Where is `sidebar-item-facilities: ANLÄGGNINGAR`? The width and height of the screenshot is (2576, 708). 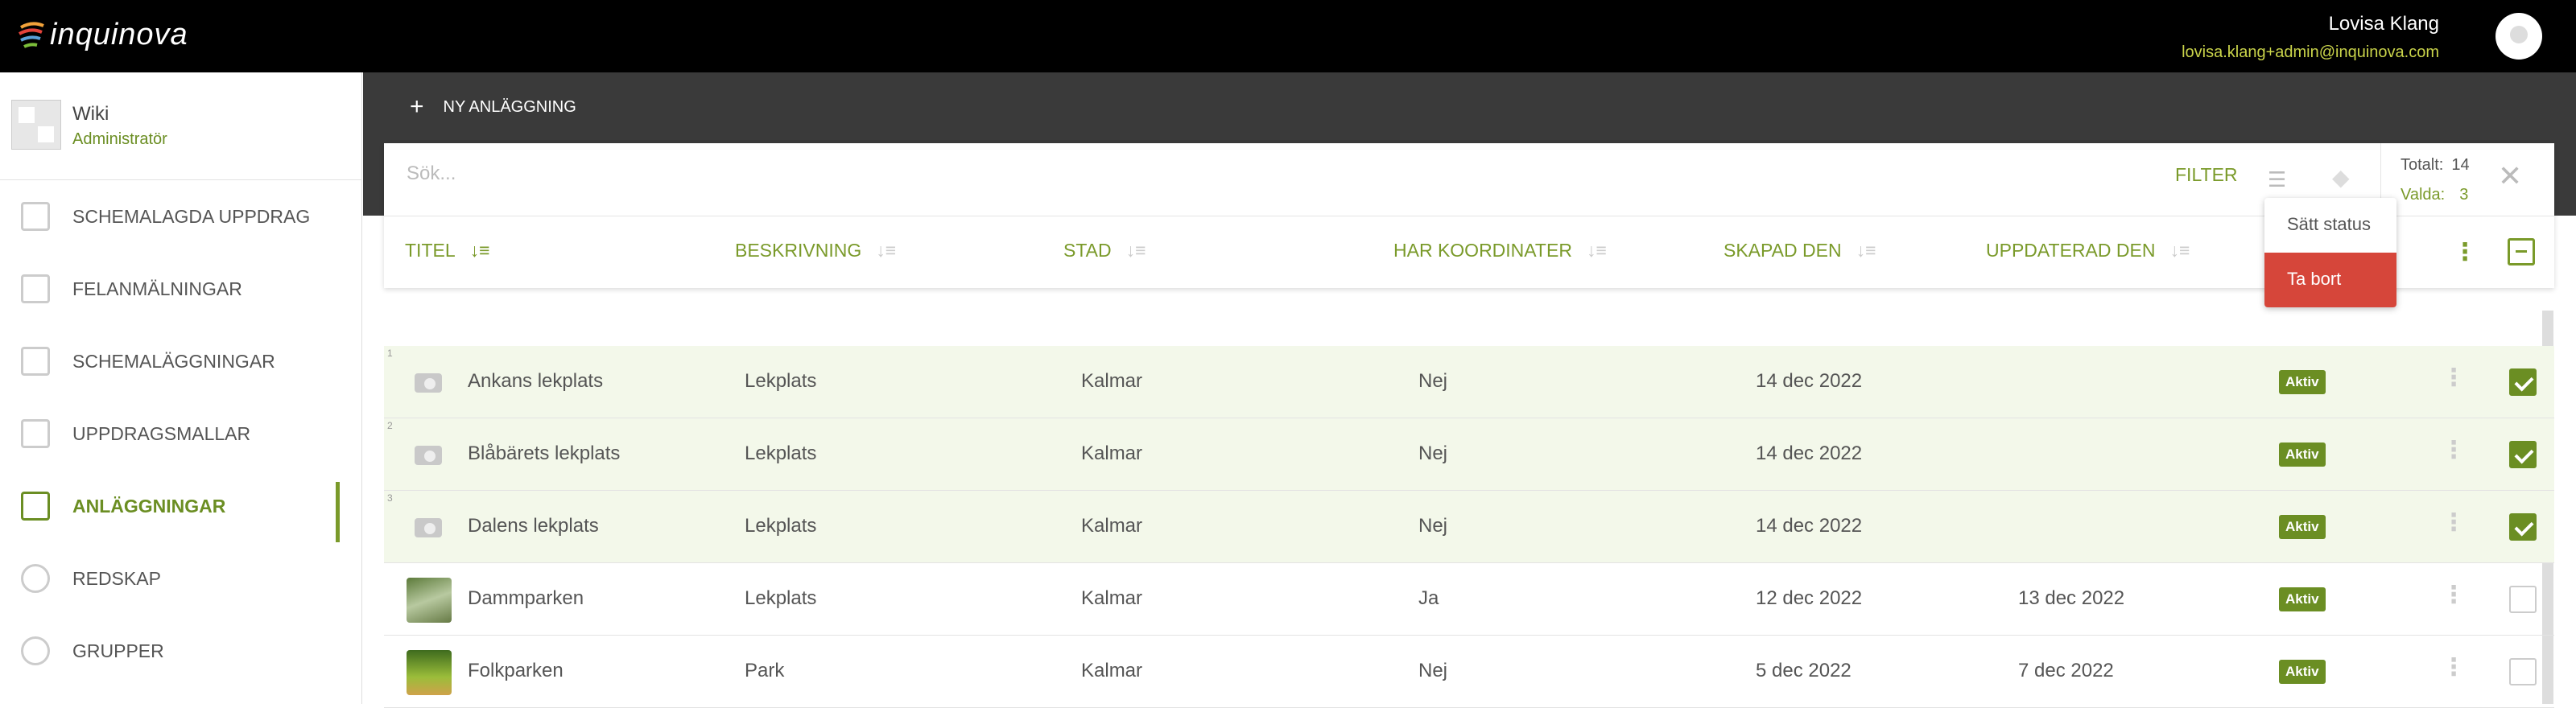 sidebar-item-facilities: ANLÄGGNINGAR is located at coordinates (181, 506).